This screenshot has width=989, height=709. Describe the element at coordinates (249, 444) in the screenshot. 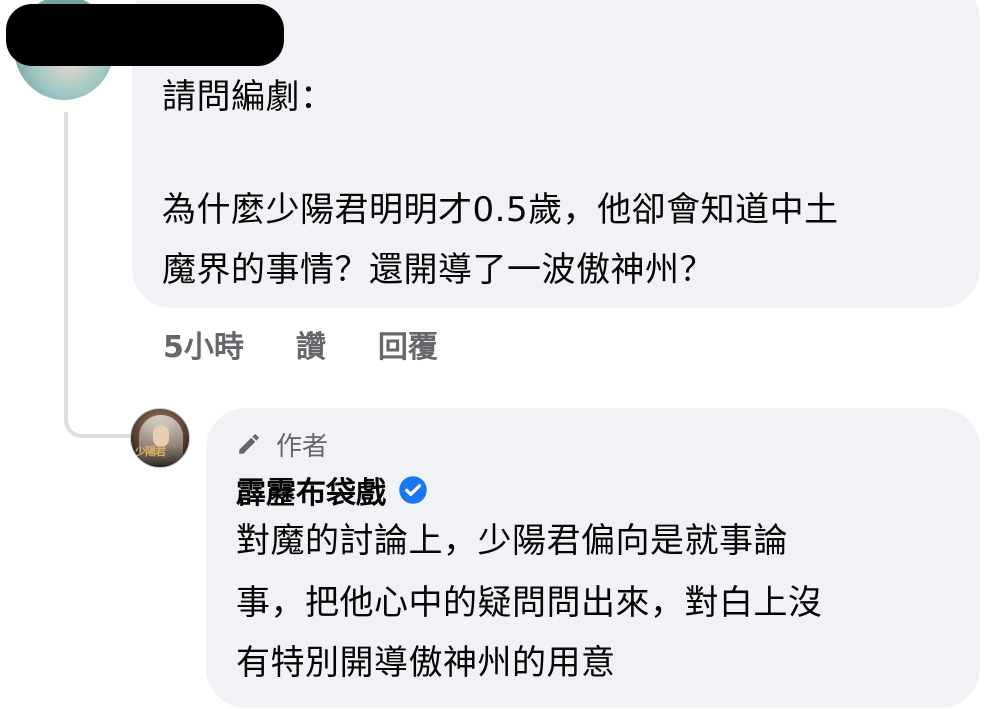

I see `pencil-icon` at that location.